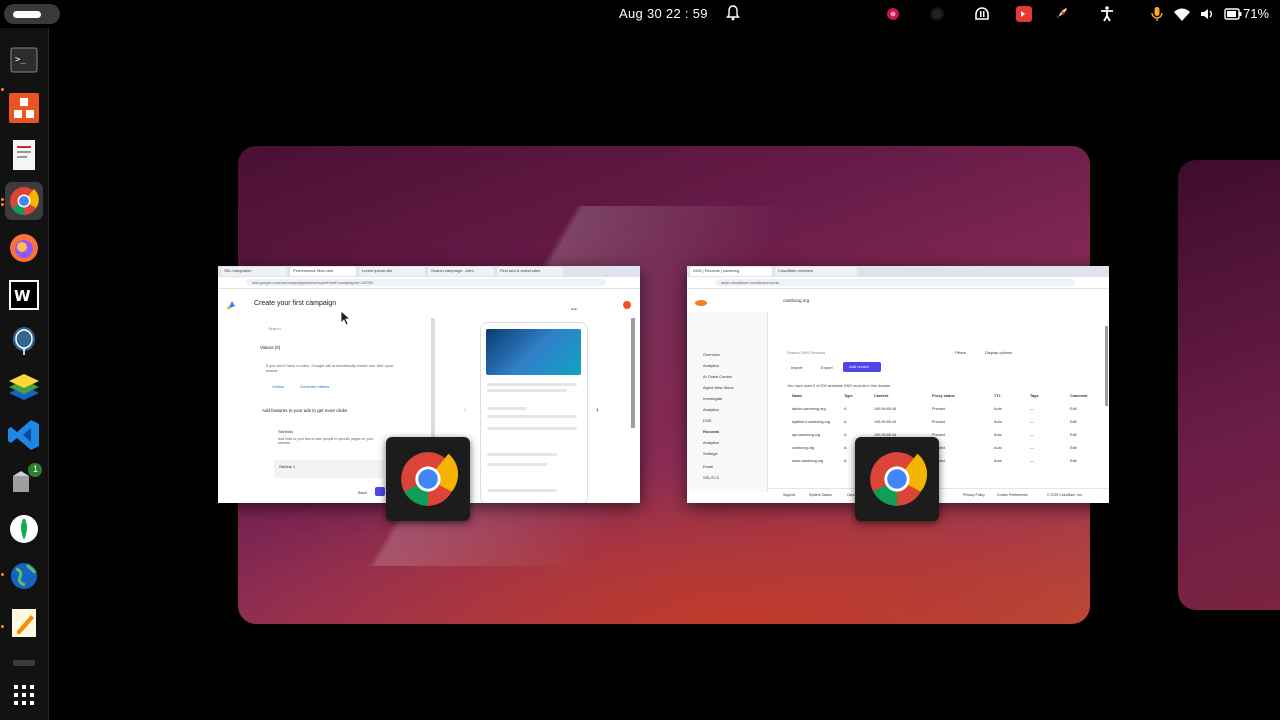 The height and width of the screenshot is (720, 1280). What do you see at coordinates (323, 271) in the screenshot?
I see `browser-tab-active: Performance Max cam` at bounding box center [323, 271].